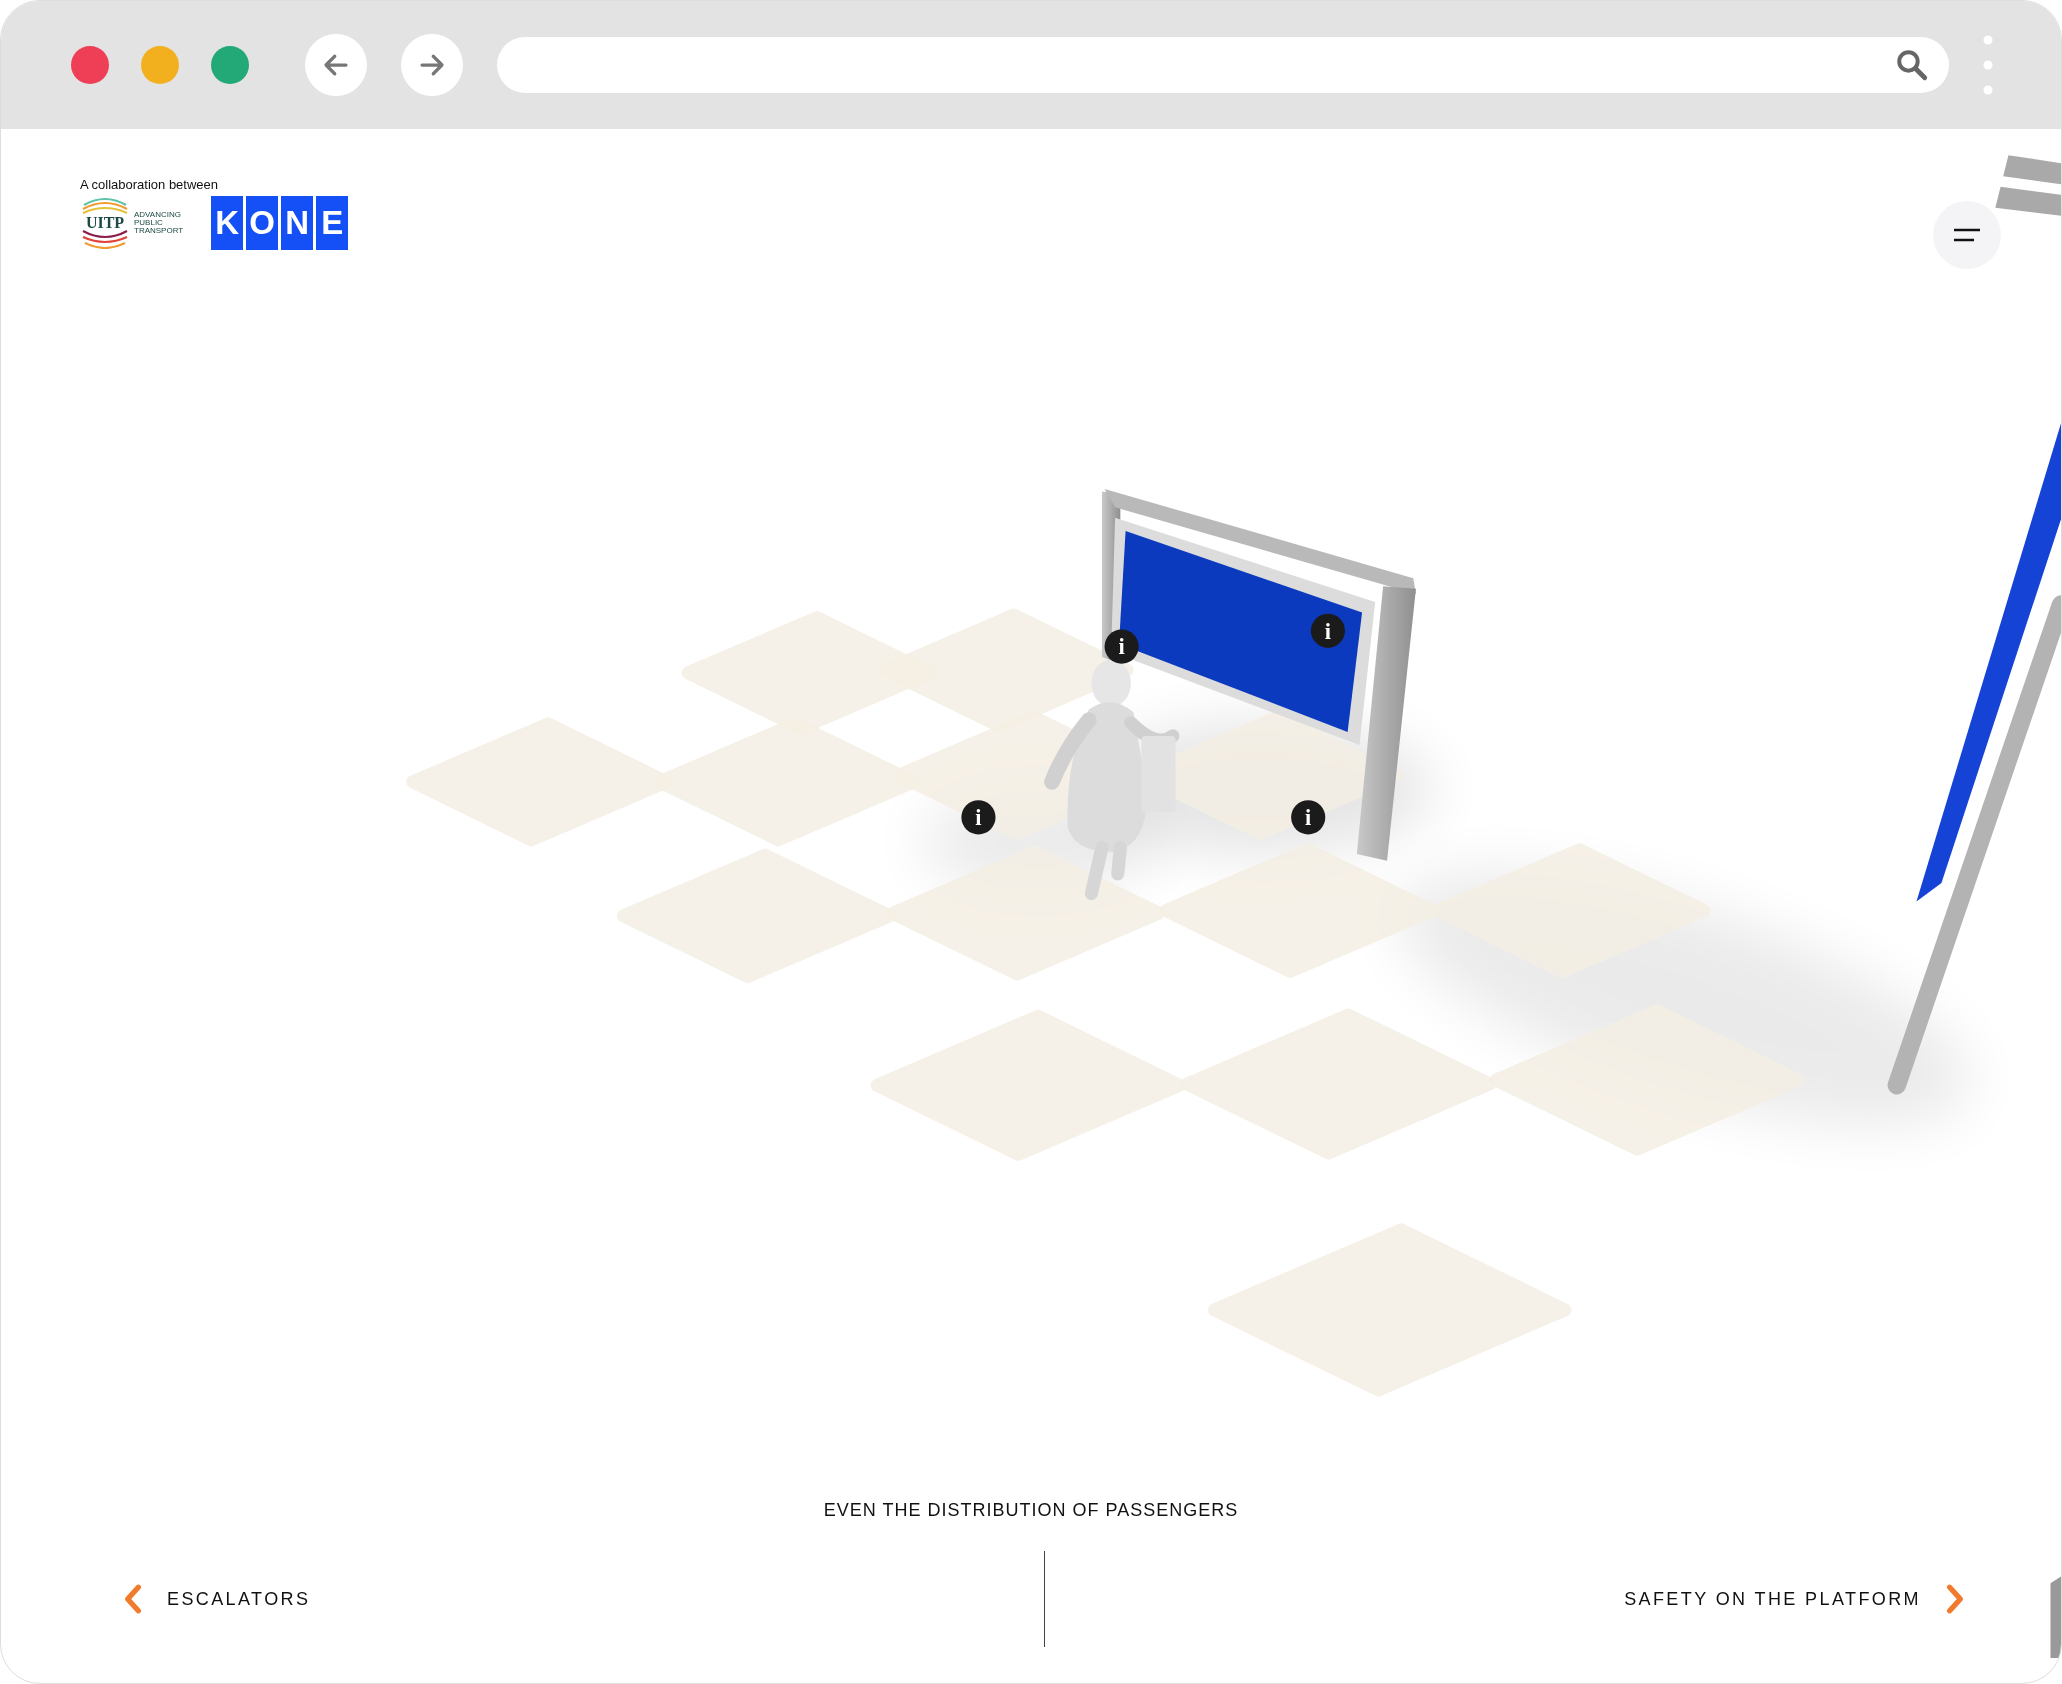  I want to click on chevron-left-icon, so click(133, 1599).